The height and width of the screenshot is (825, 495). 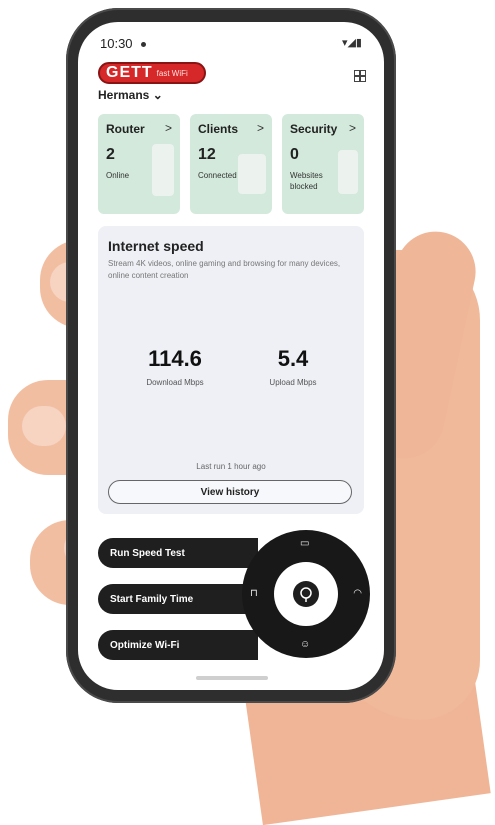 What do you see at coordinates (124, 95) in the screenshot?
I see `network-name: Hermans` at bounding box center [124, 95].